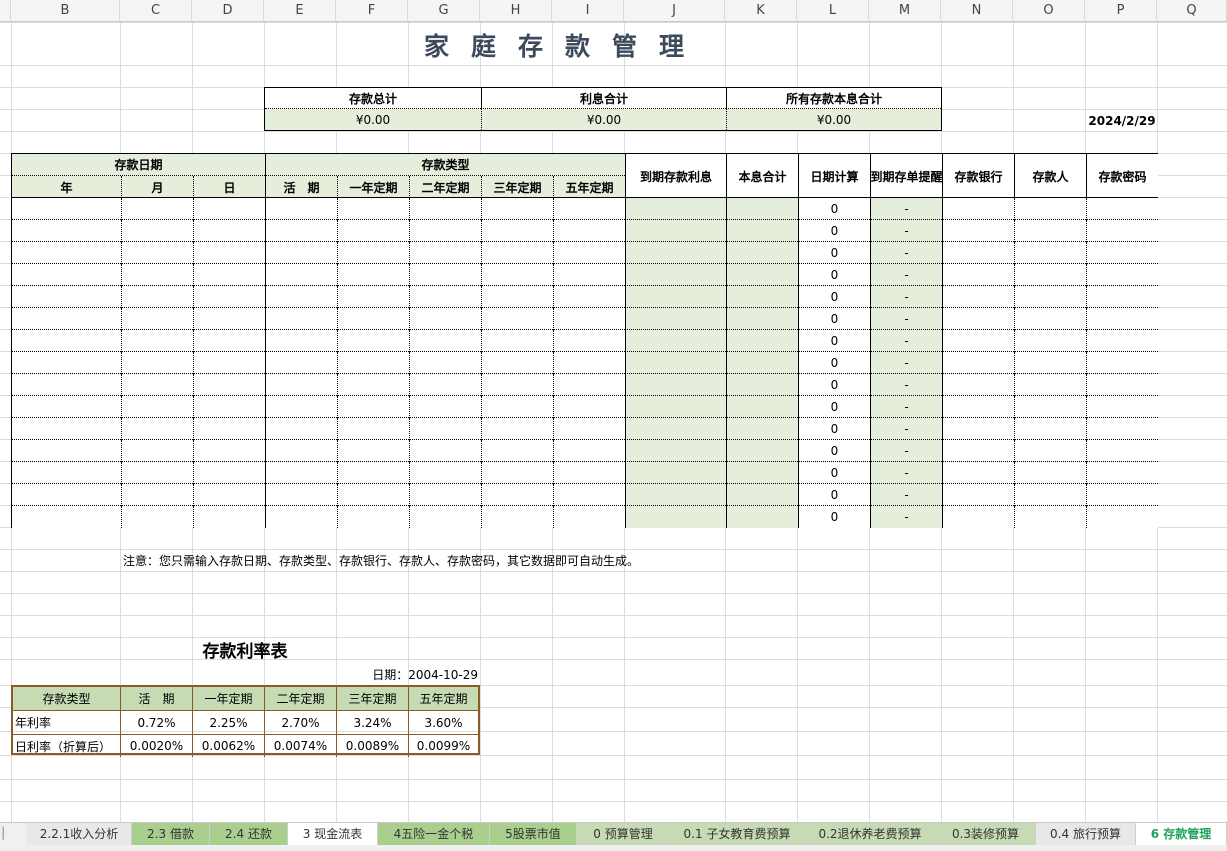 Image resolution: width=1227 pixels, height=851 pixels. What do you see at coordinates (373, 119) in the screenshot?
I see `summary-value-1: ¥0.00` at bounding box center [373, 119].